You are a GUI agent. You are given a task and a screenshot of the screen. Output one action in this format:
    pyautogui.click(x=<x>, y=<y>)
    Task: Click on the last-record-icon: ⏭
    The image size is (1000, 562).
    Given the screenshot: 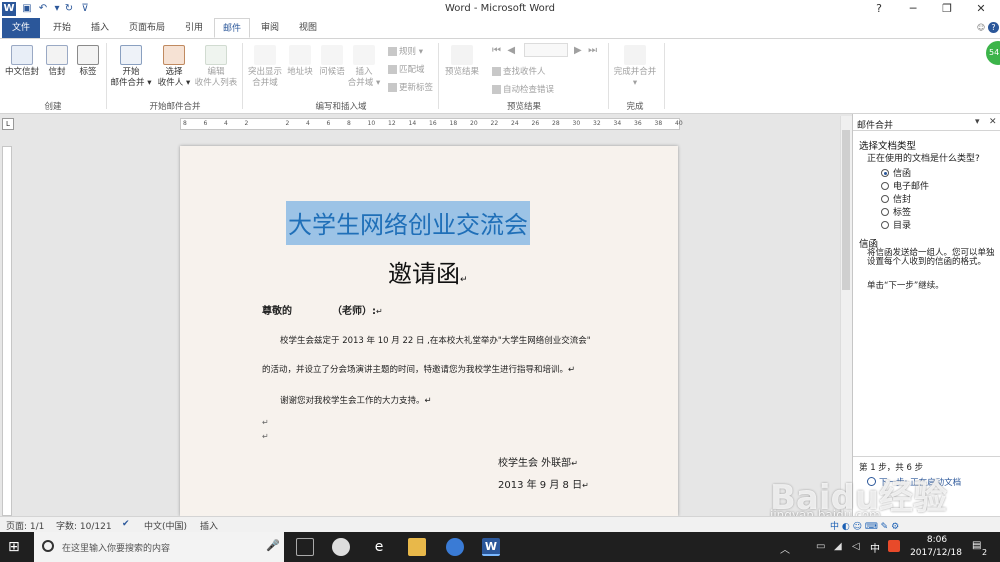 What is the action you would take?
    pyautogui.click(x=592, y=50)
    